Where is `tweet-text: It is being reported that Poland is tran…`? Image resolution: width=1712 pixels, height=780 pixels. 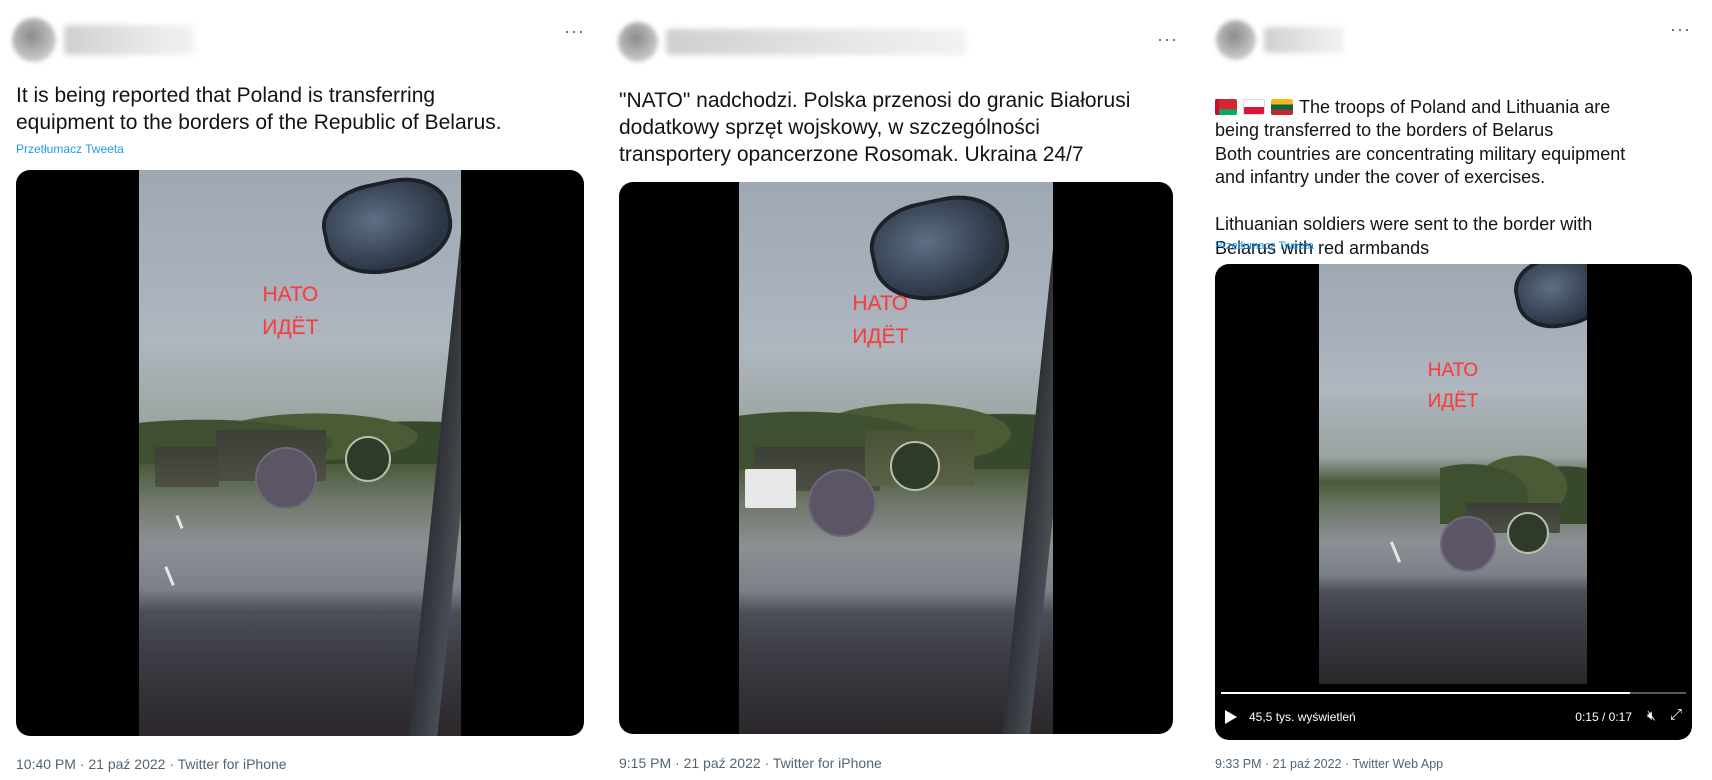 tweet-text: It is being reported that Poland is tran… is located at coordinates (259, 109).